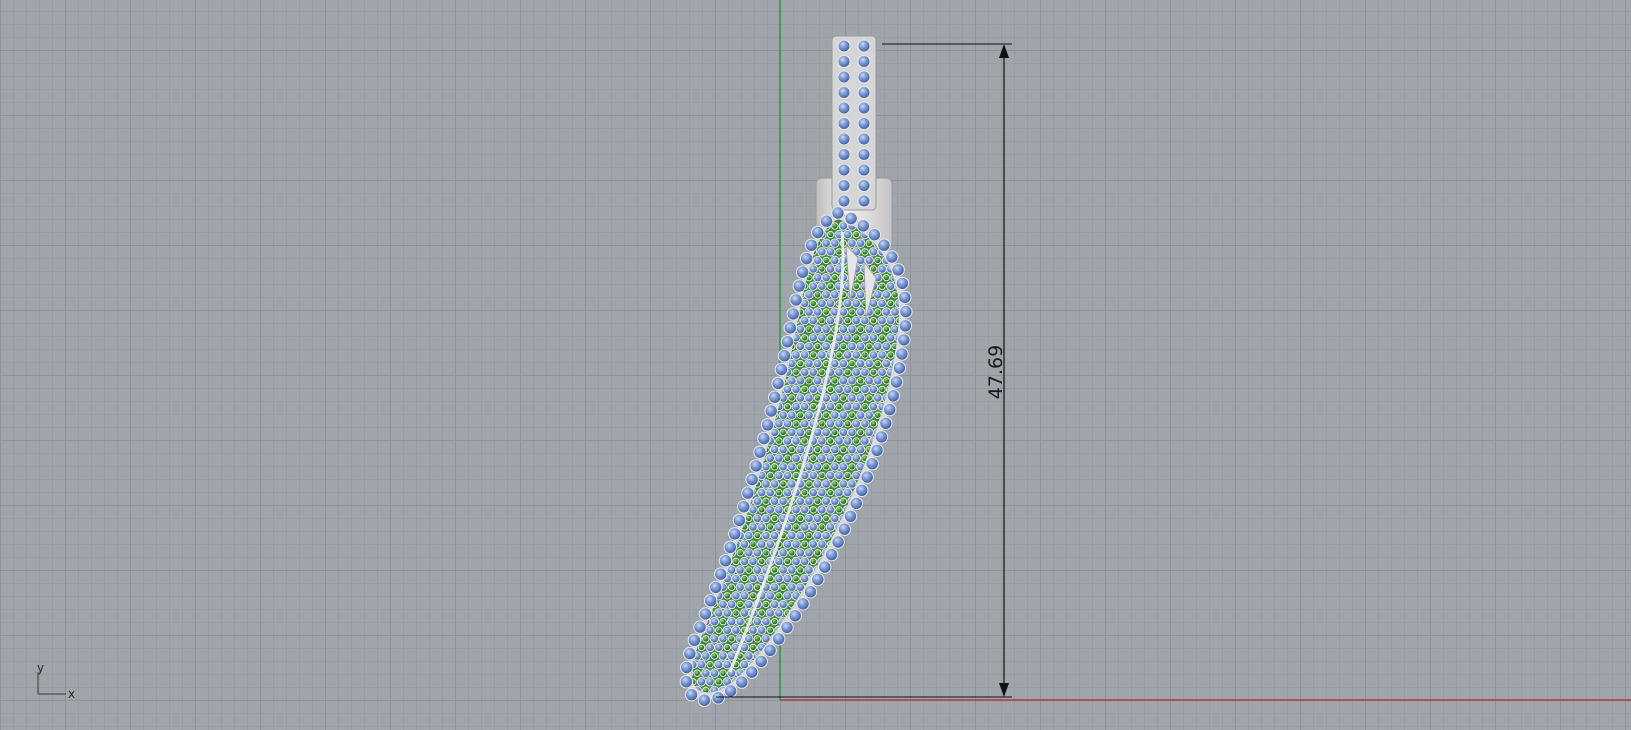 The image size is (1631, 730). What do you see at coordinates (844, 185) in the screenshot?
I see `bail-stone` at bounding box center [844, 185].